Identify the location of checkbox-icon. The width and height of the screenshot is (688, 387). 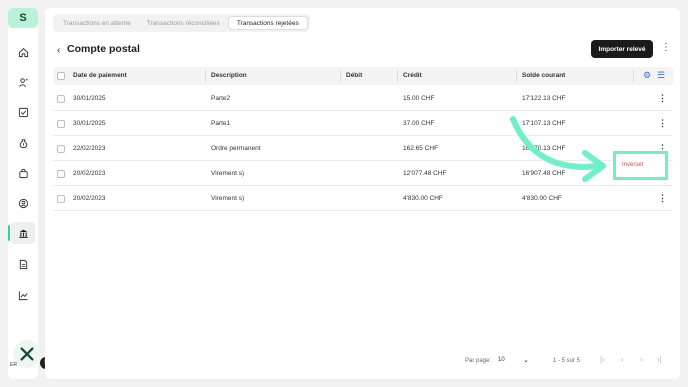
(23, 112).